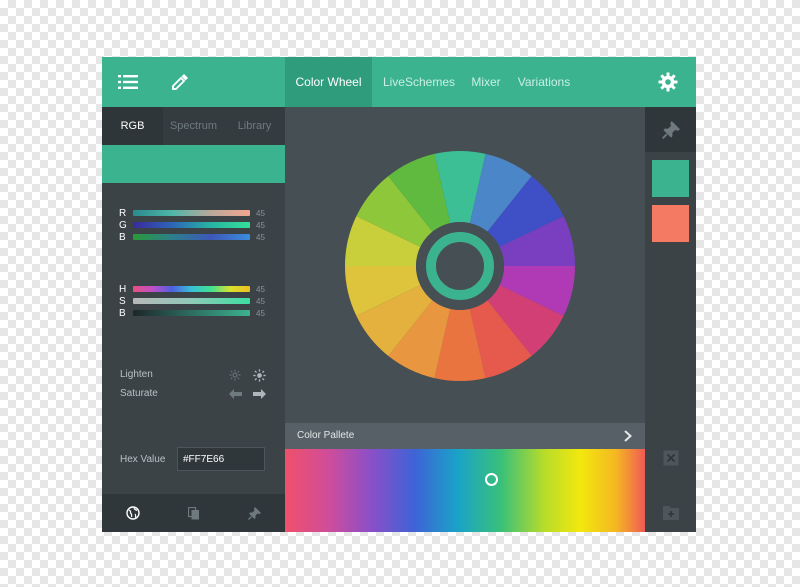 The image size is (800, 587). I want to click on tab-color-wheel: Color Wheel, so click(328, 82).